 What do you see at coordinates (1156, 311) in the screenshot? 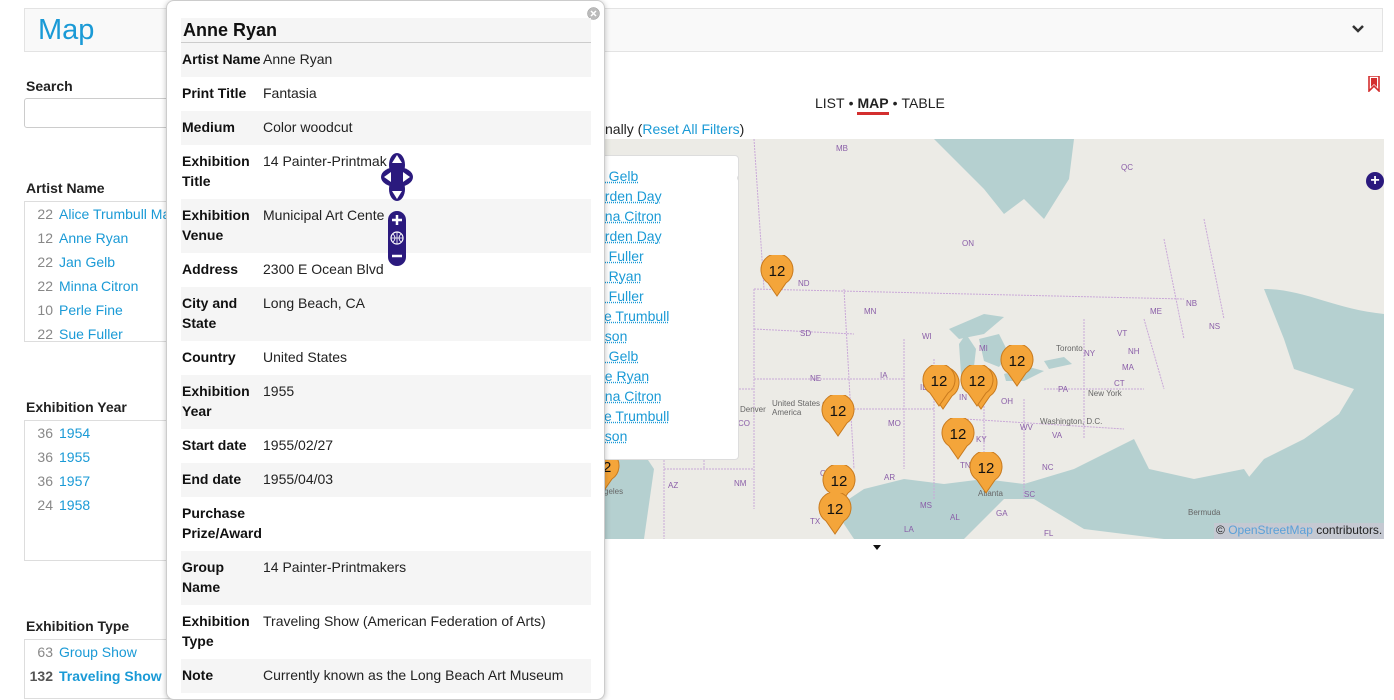
I see `map-label: ME` at bounding box center [1156, 311].